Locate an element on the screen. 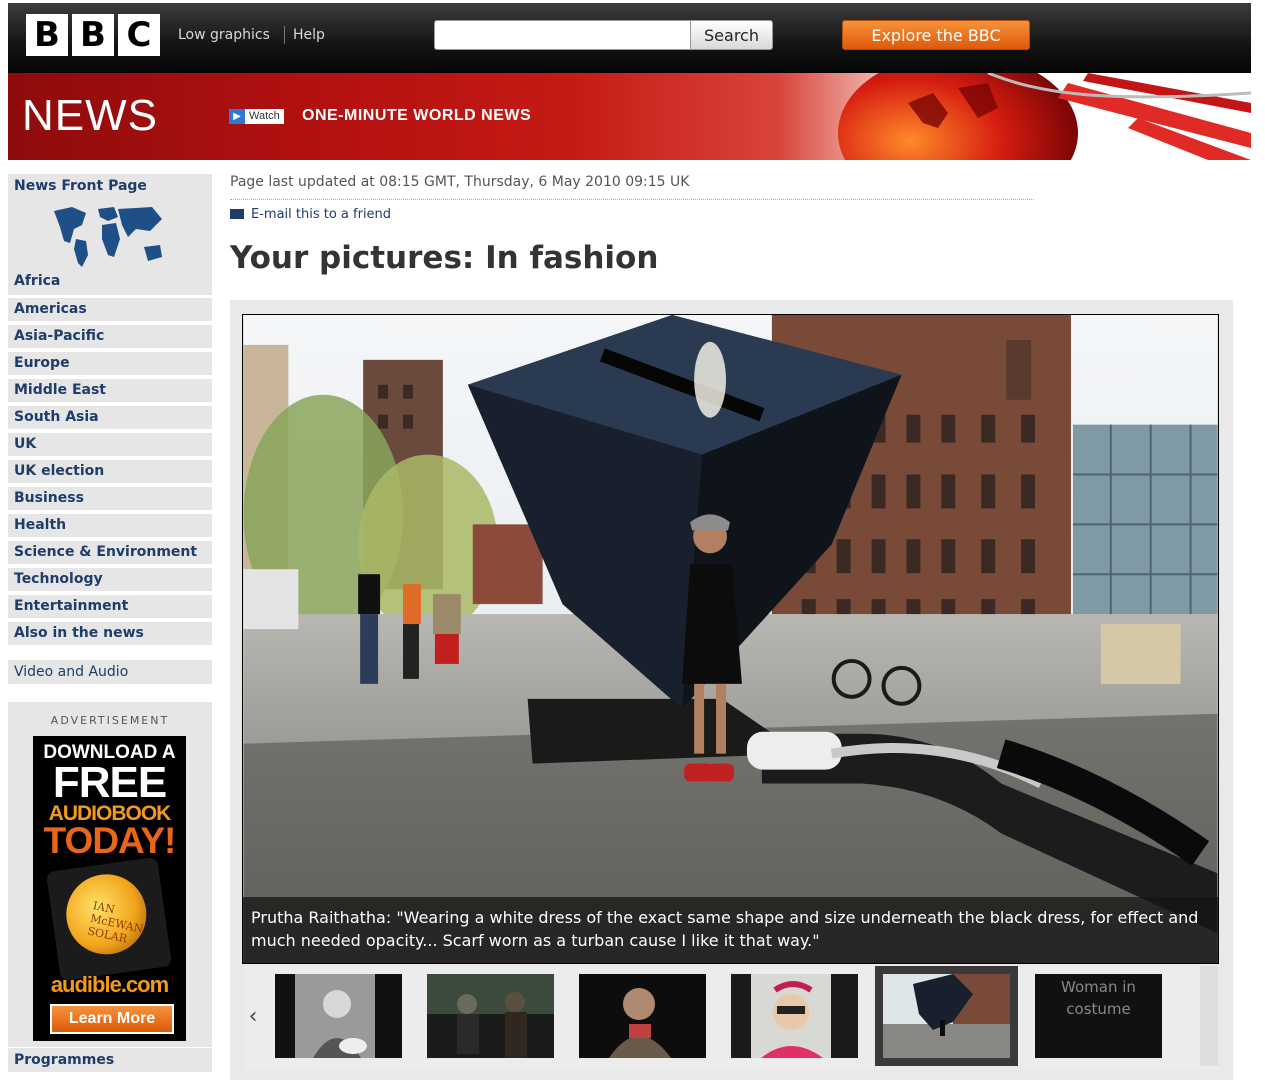 This screenshot has width=1265, height=1080. book-title: IAN McEWAN SOLAR is located at coordinates (115, 922).